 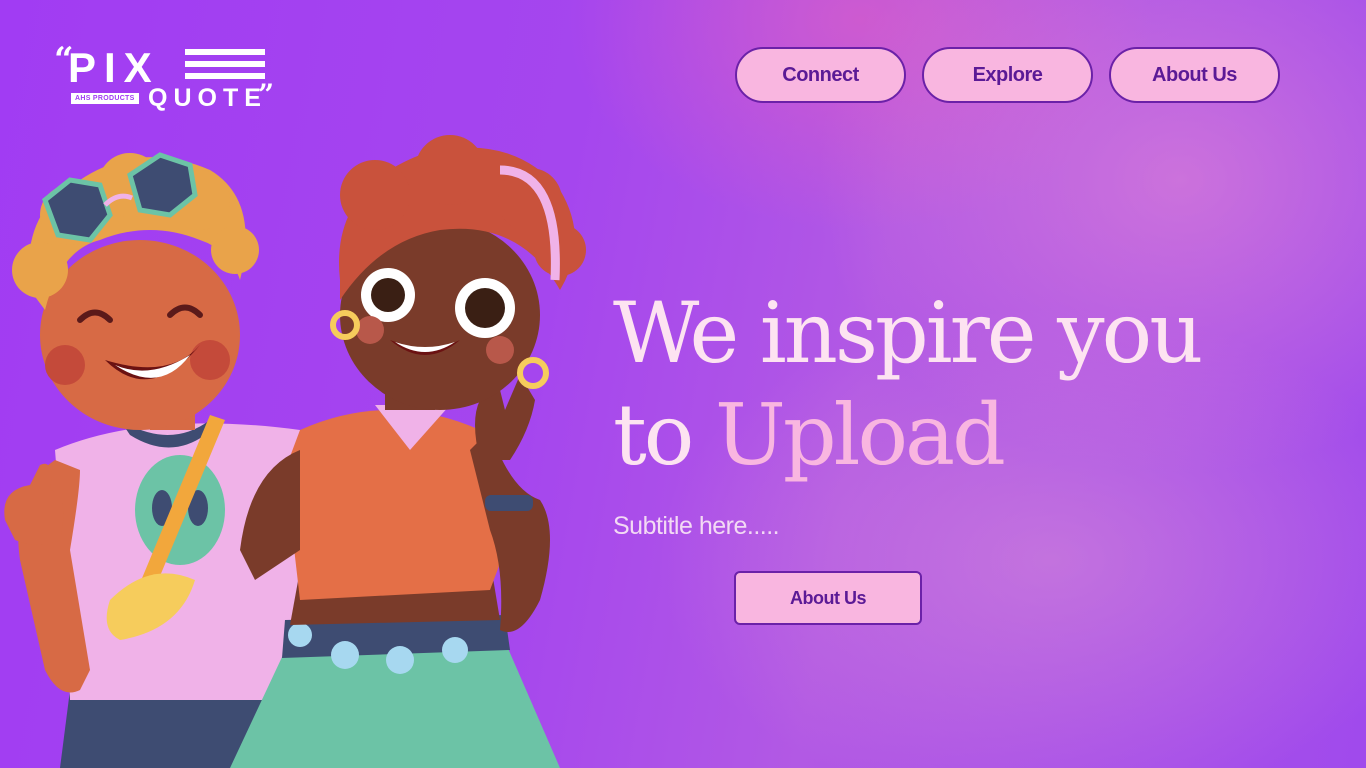 I want to click on logo-quote-text: QUOTE, so click(x=207, y=98).